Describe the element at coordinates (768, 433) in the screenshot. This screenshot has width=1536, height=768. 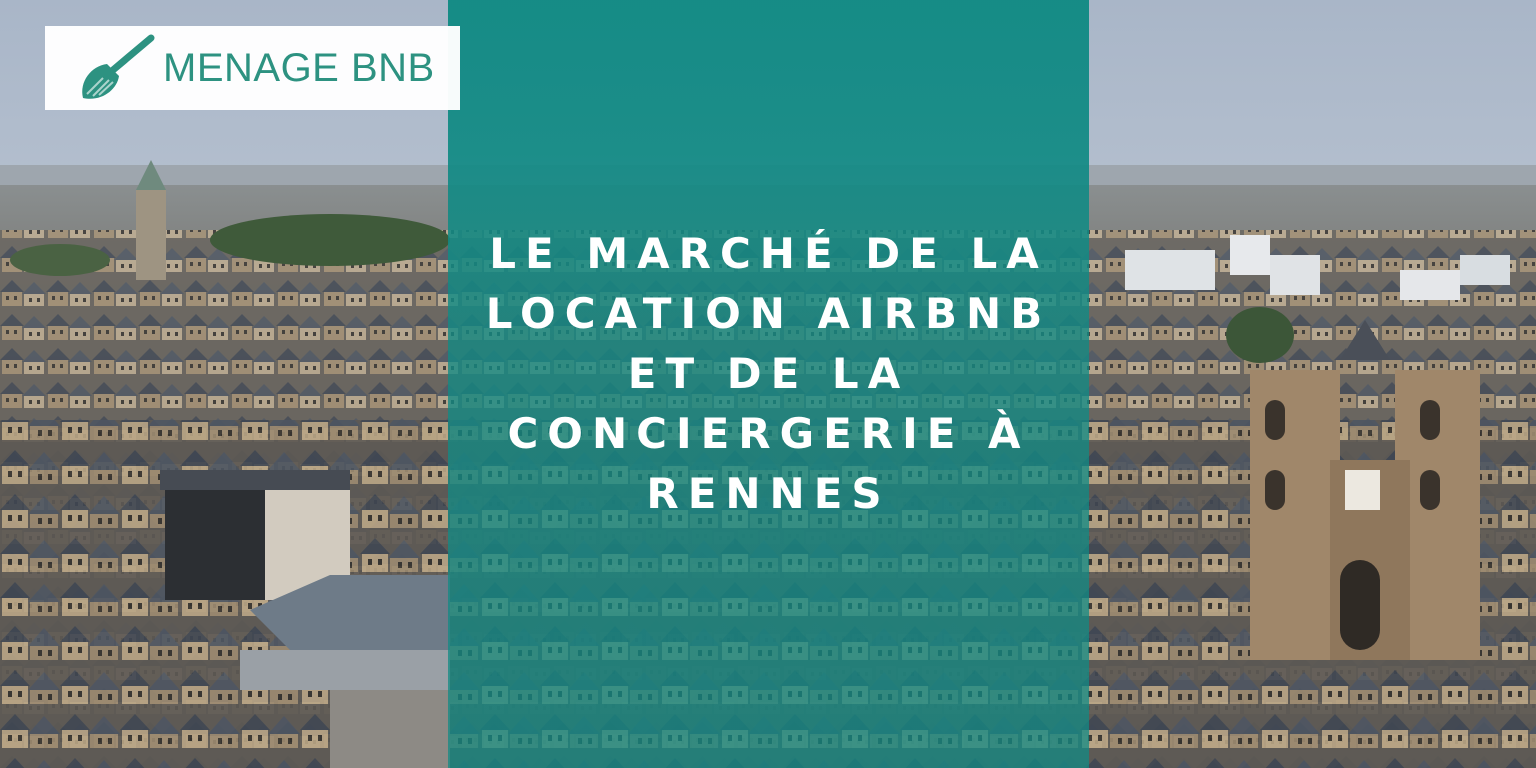
I see `headline-line: CONCIERGERIE À` at that location.